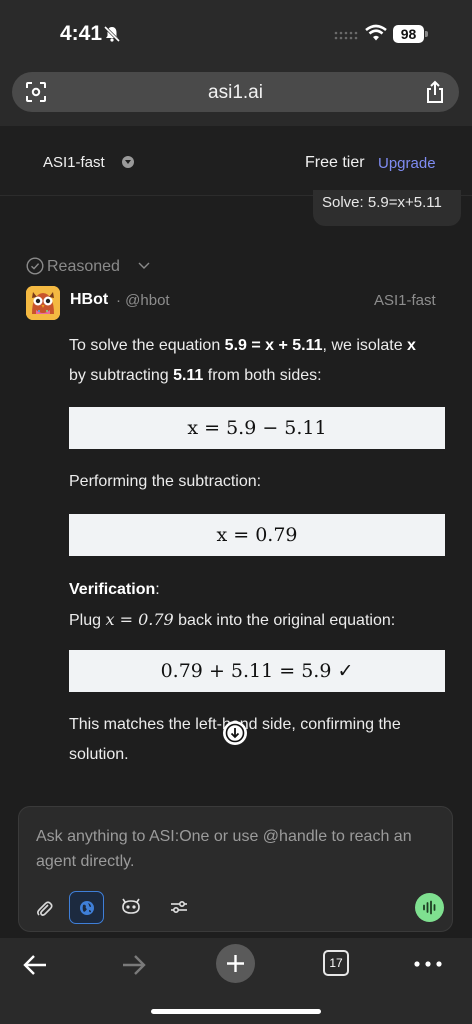 This screenshot has height=1024, width=472. What do you see at coordinates (81, 33) in the screenshot?
I see `status-time: 4:41` at bounding box center [81, 33].